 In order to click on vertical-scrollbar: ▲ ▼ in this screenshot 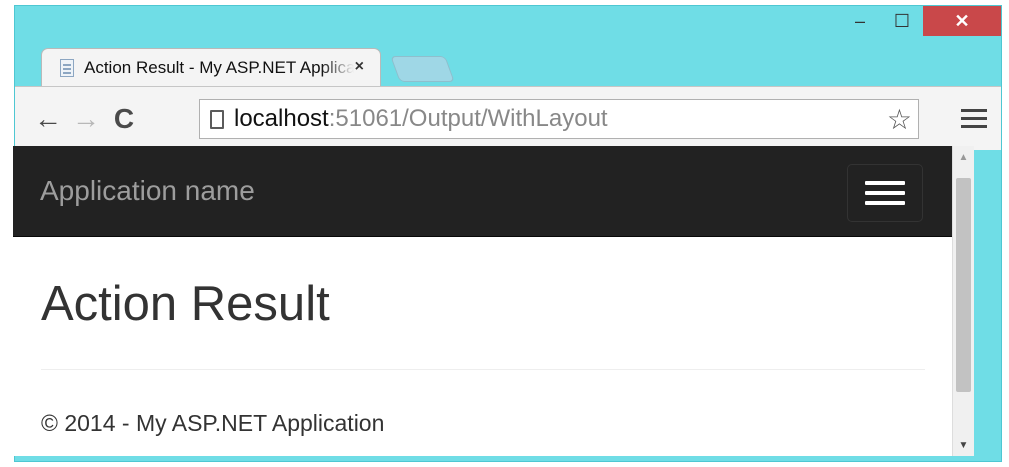, I will do `click(963, 301)`.